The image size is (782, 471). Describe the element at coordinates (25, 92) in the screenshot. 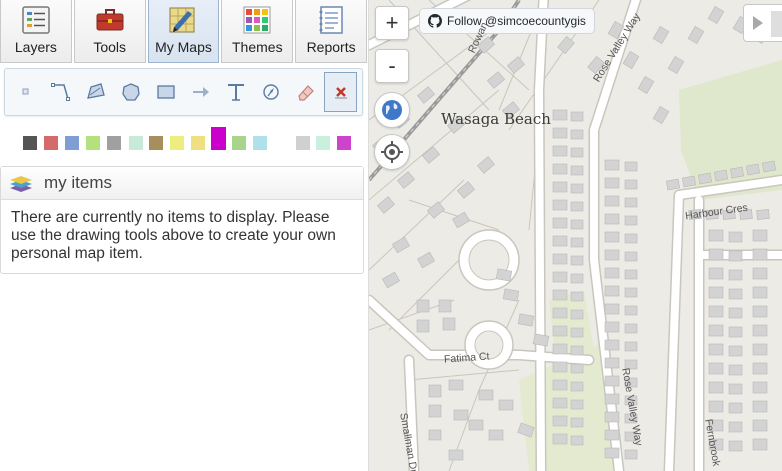

I see `point-tool-button` at that location.